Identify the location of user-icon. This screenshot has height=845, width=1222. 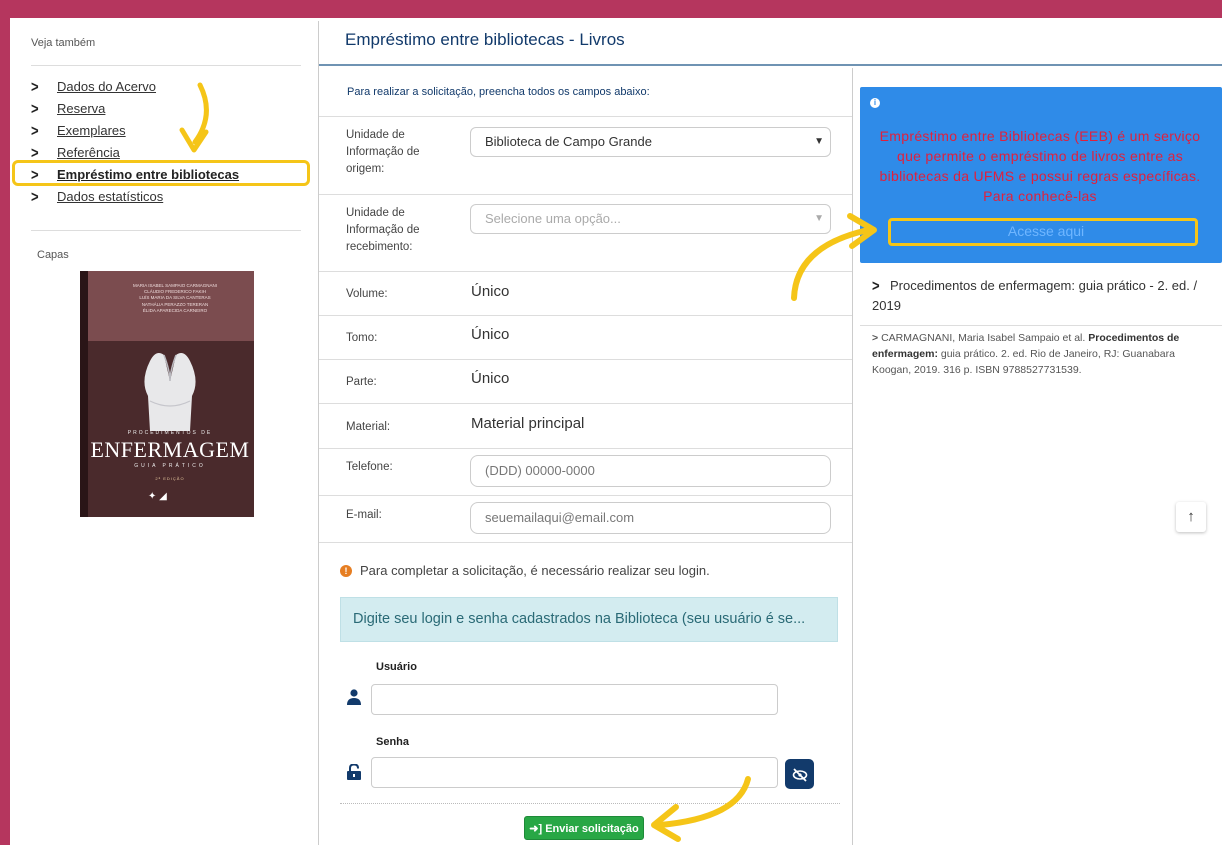
(354, 699).